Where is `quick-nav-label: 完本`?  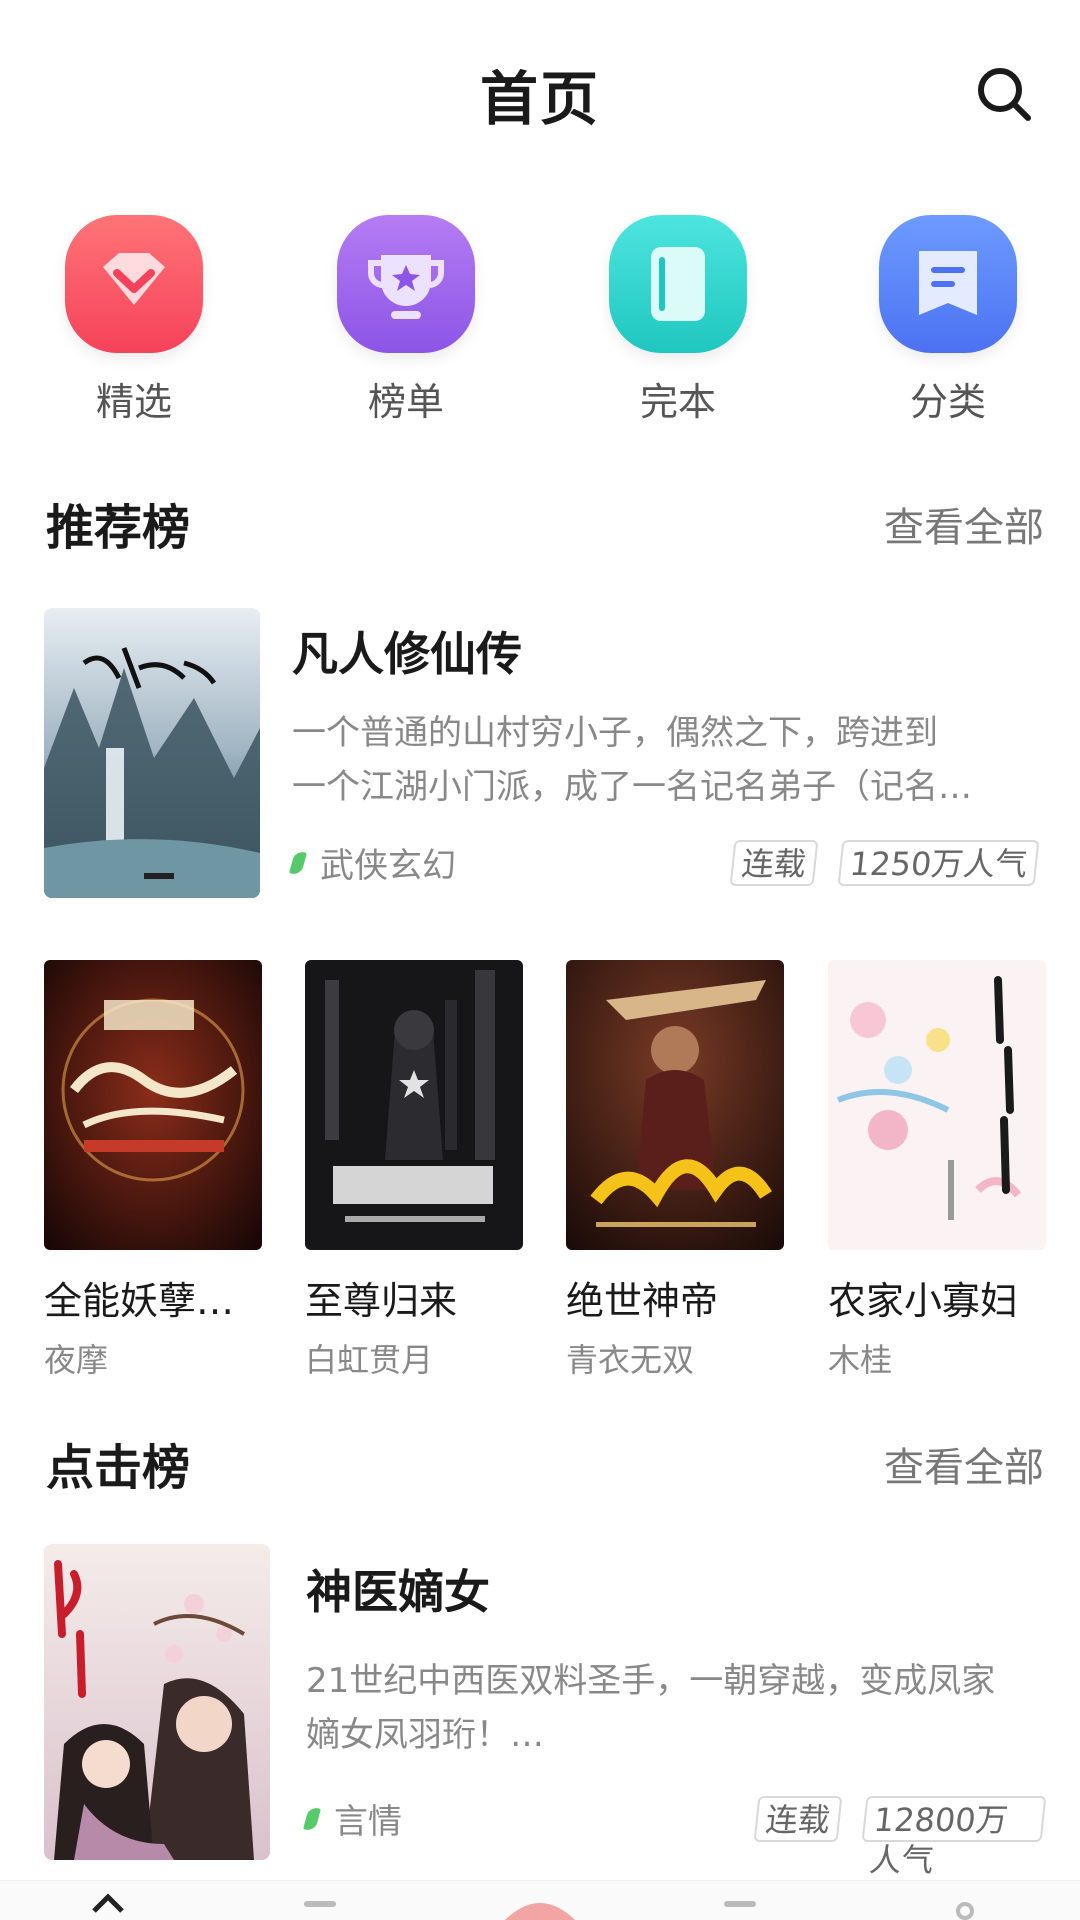
quick-nav-label: 完本 is located at coordinates (677, 402).